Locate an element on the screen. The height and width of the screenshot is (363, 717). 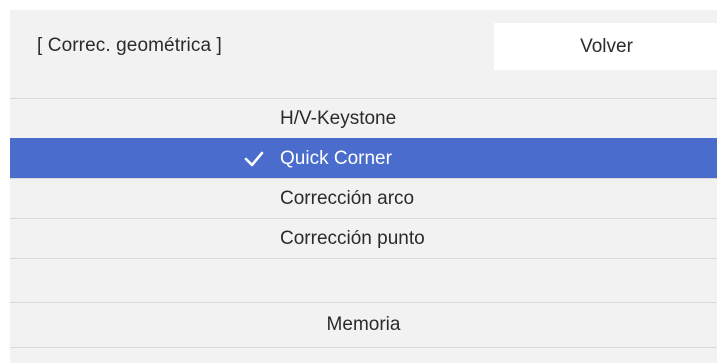
menu-item-label: Memoria is located at coordinates (363, 324).